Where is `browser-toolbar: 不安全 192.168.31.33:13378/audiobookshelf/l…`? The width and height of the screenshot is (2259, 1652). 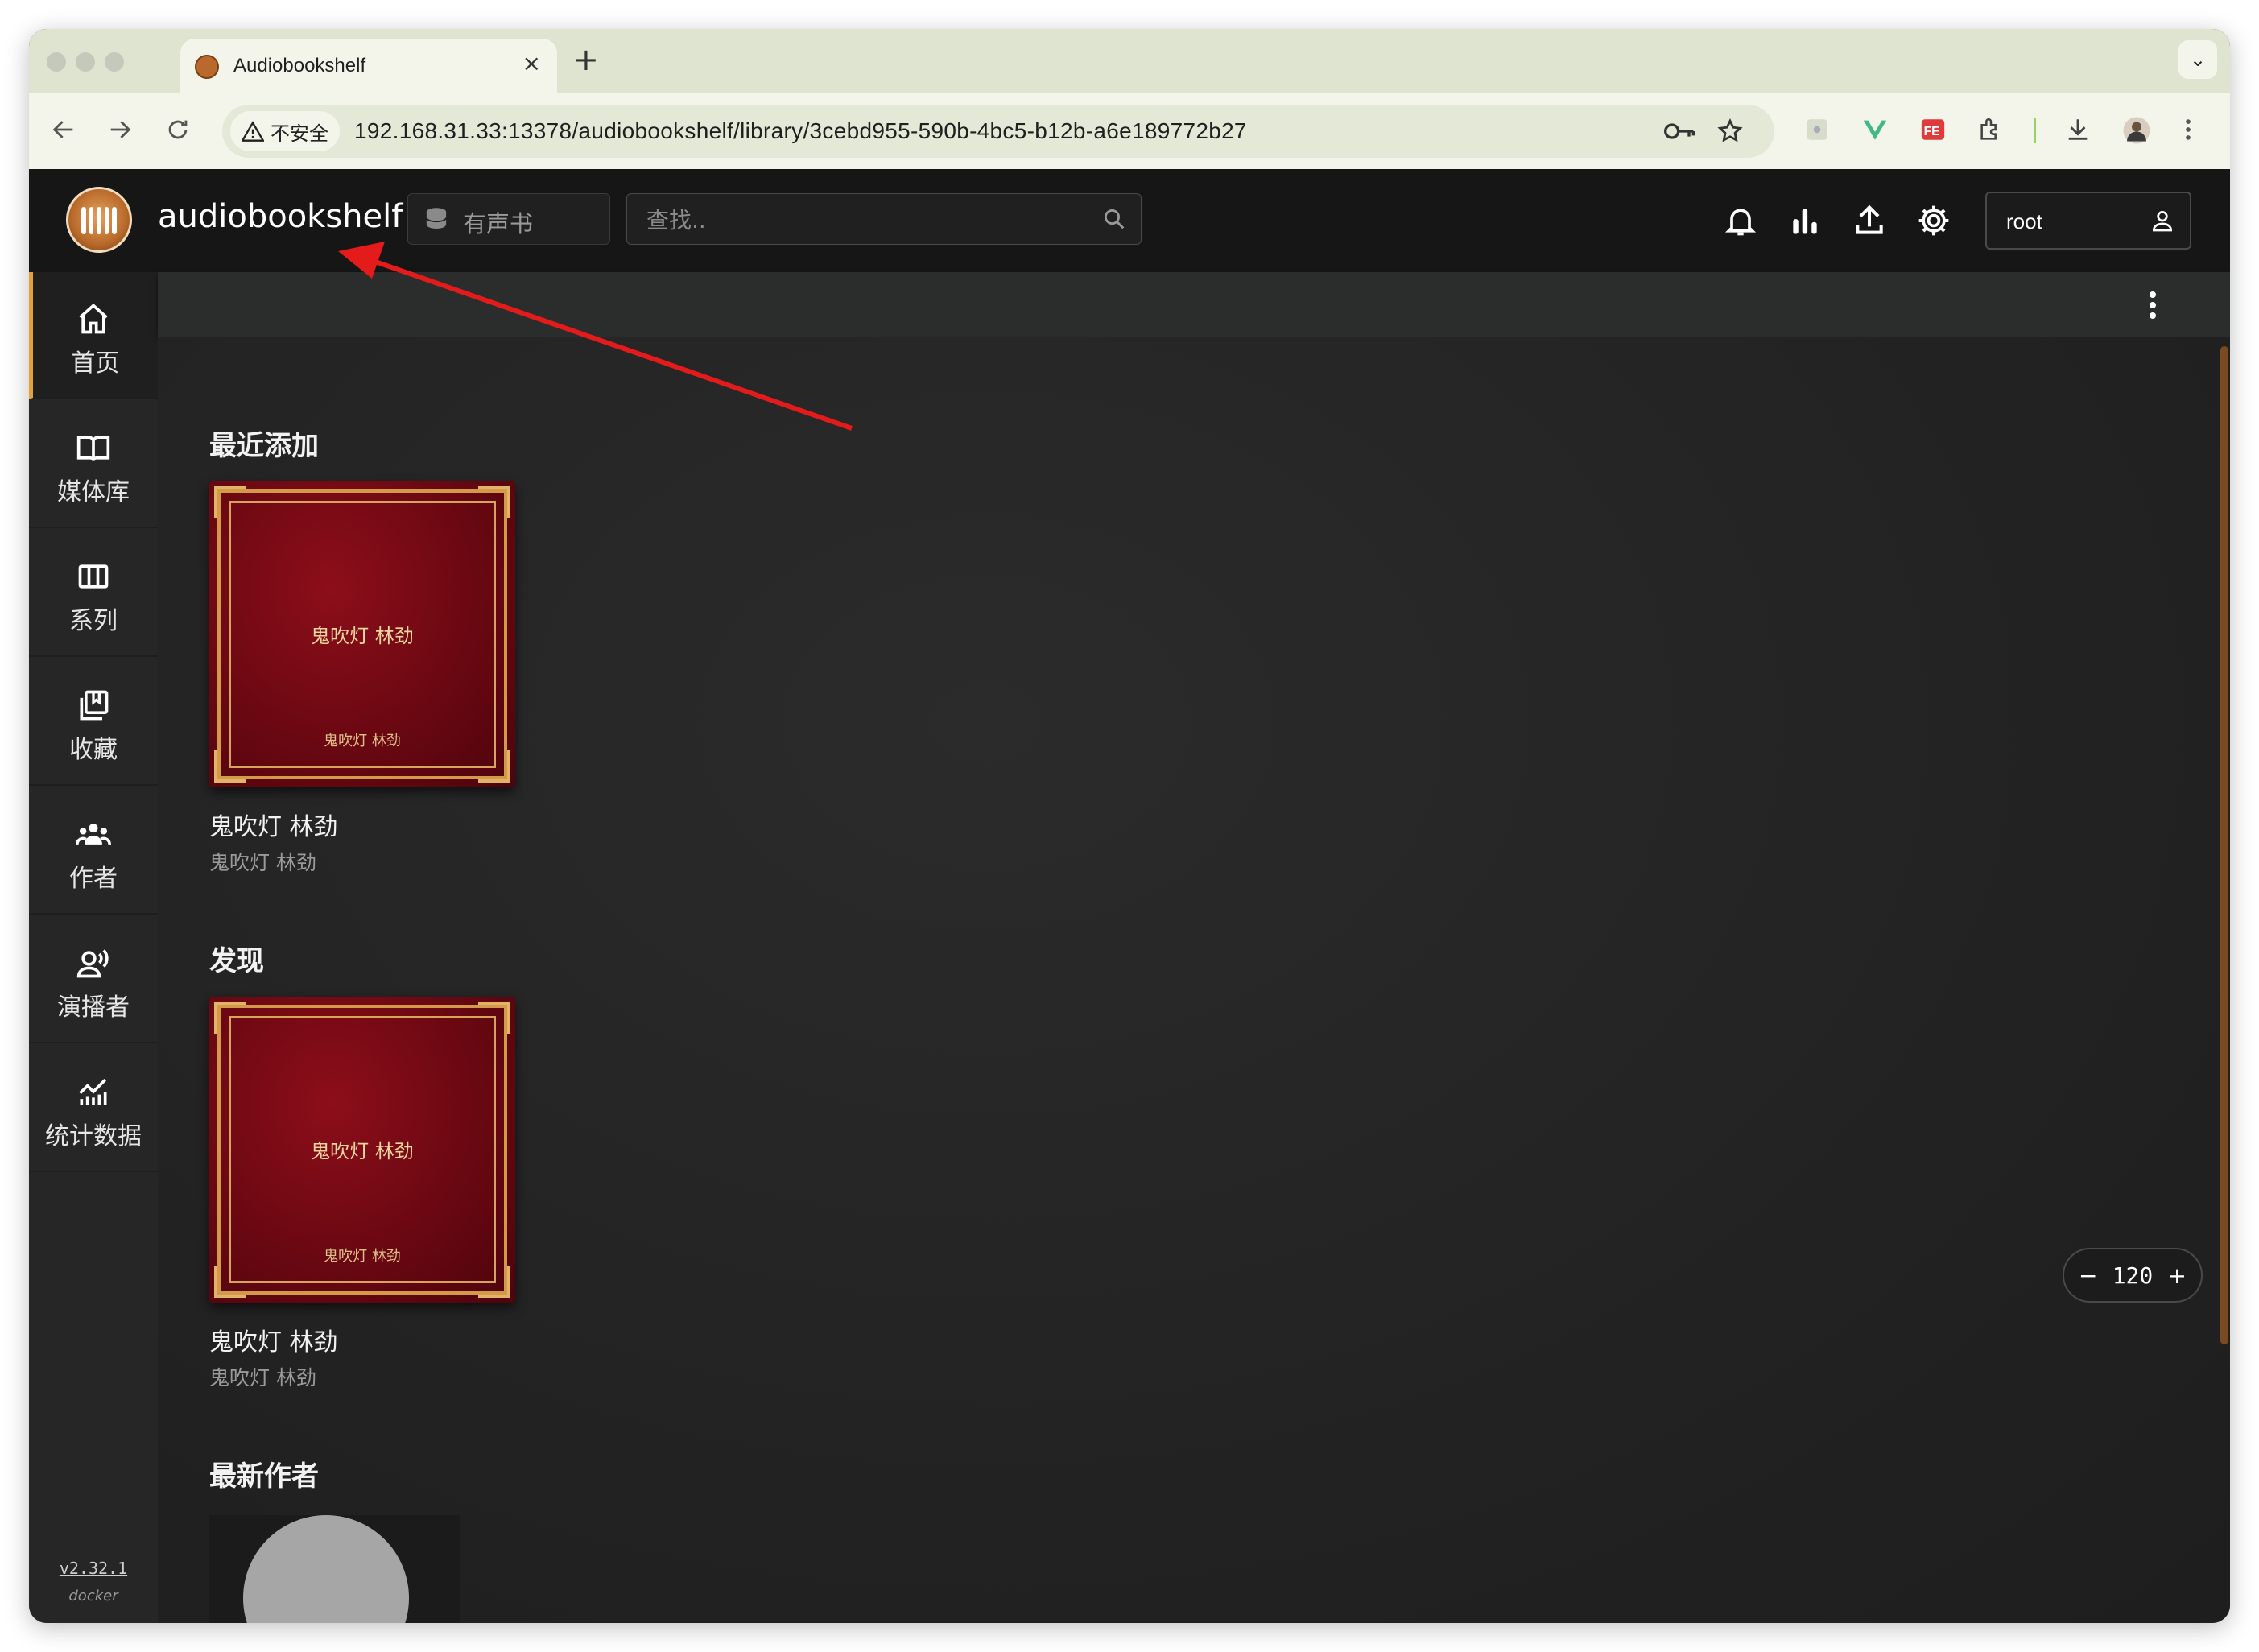
browser-toolbar: 不安全 192.168.31.33:13378/audiobookshelf/l… is located at coordinates (1129, 131).